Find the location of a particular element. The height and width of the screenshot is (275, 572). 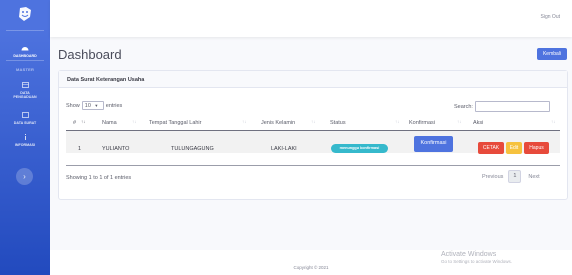

sidebar-item-informasi: Informasi is located at coordinates (25, 140).